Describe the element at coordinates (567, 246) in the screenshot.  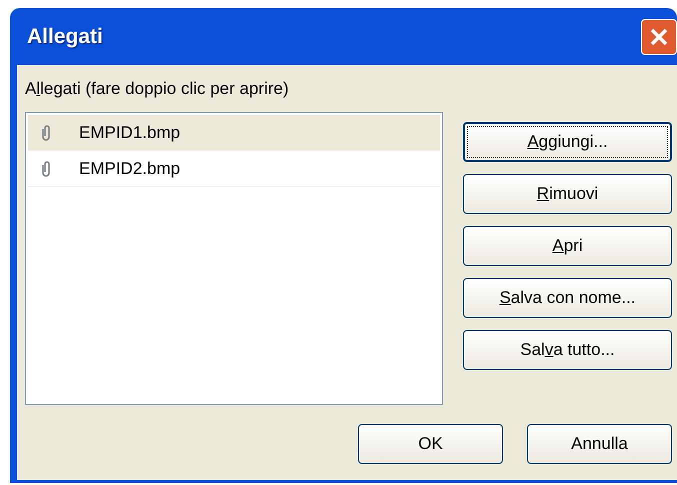
I see `action-button: Apri` at that location.